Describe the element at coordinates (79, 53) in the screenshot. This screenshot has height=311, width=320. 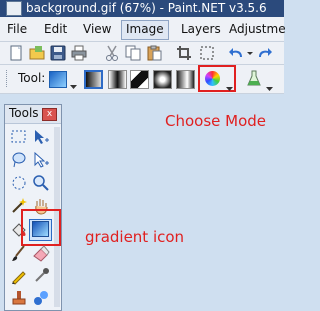
I see `print-icon` at that location.